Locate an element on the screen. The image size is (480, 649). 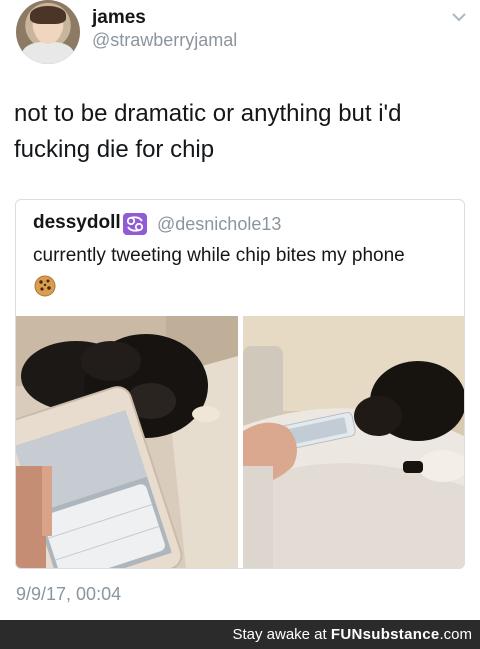
tweet-timestamp: 9/9/17, 00:04 is located at coordinates (68, 594).